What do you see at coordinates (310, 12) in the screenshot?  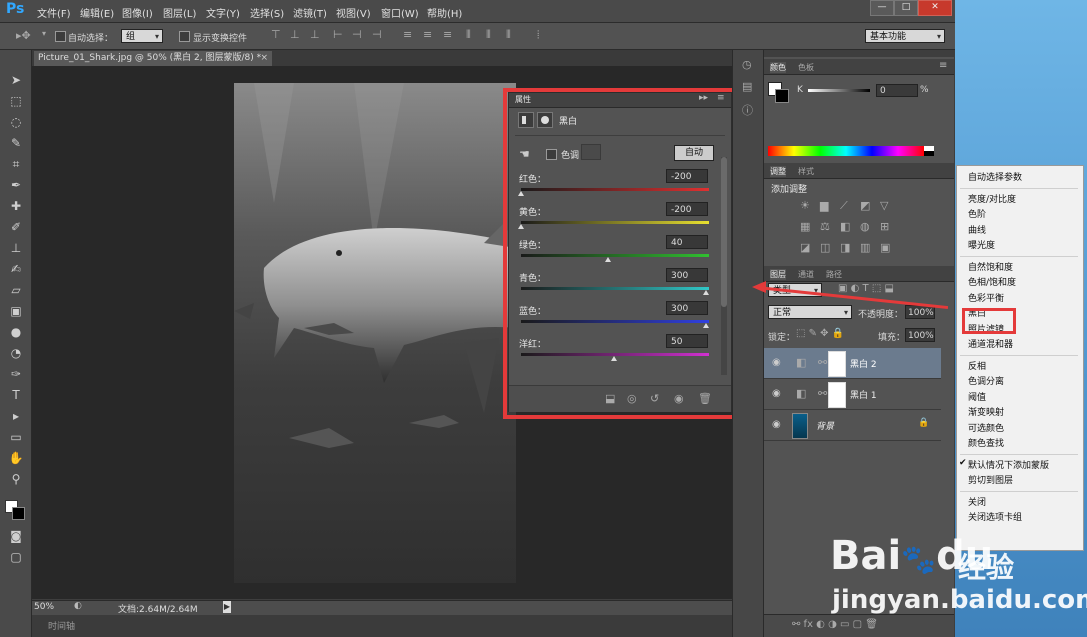 I see `menu-filter: 滤镜(T)` at bounding box center [310, 12].